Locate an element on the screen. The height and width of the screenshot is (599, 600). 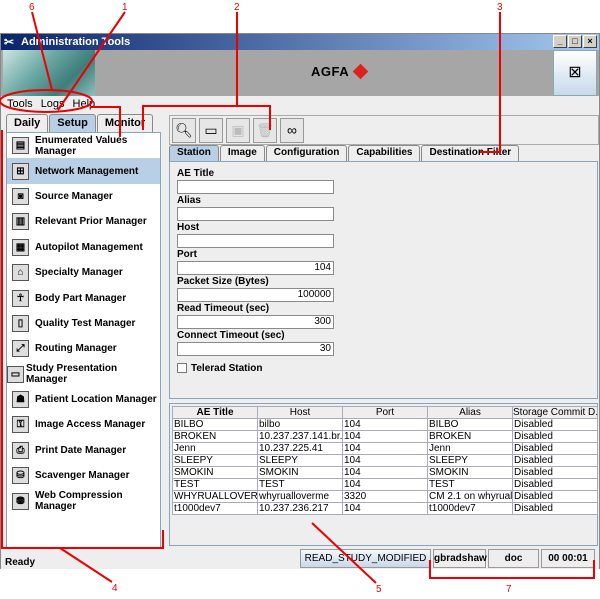
callout-6: 6 is located at coordinates (32, 7).